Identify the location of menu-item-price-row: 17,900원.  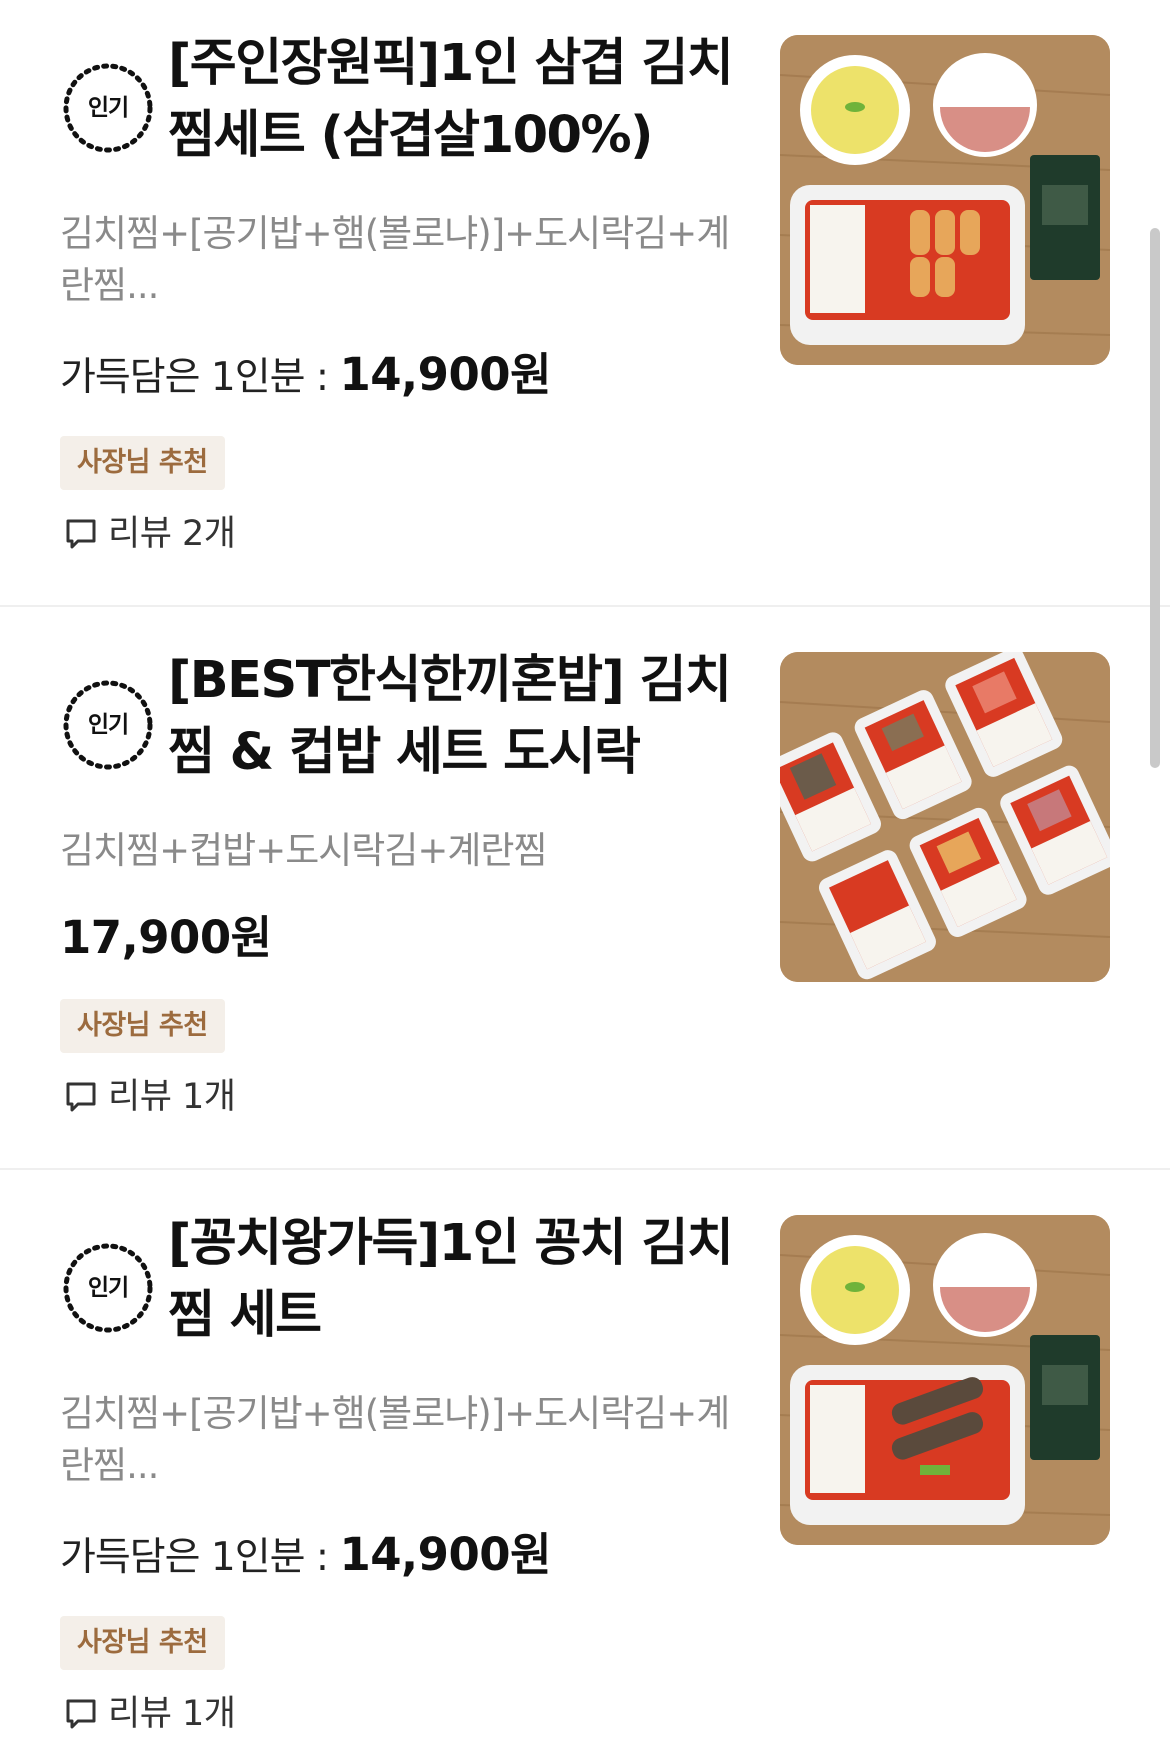
(166, 939).